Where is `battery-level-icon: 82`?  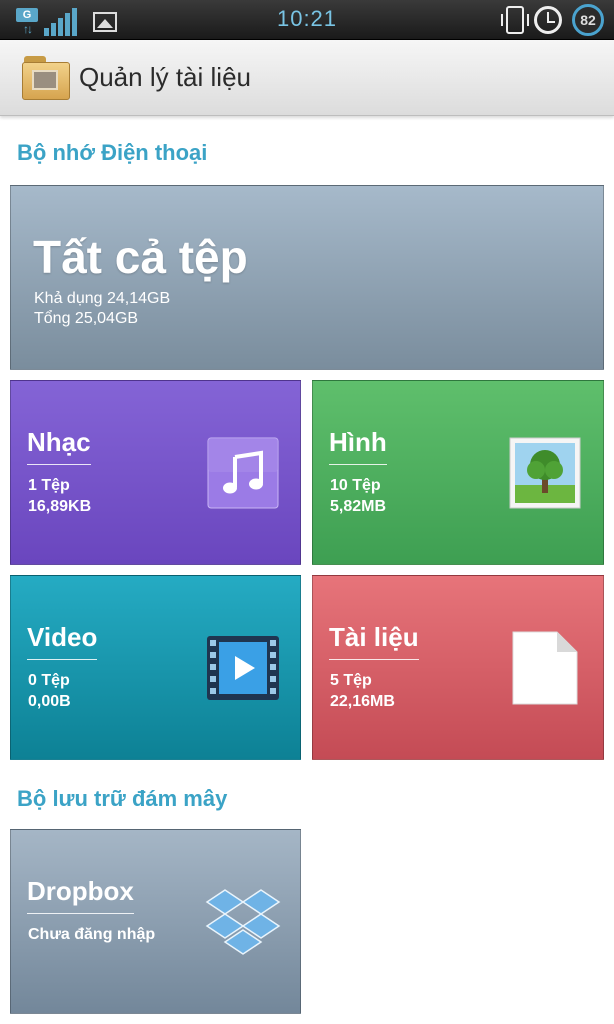
battery-level-icon: 82 is located at coordinates (588, 20).